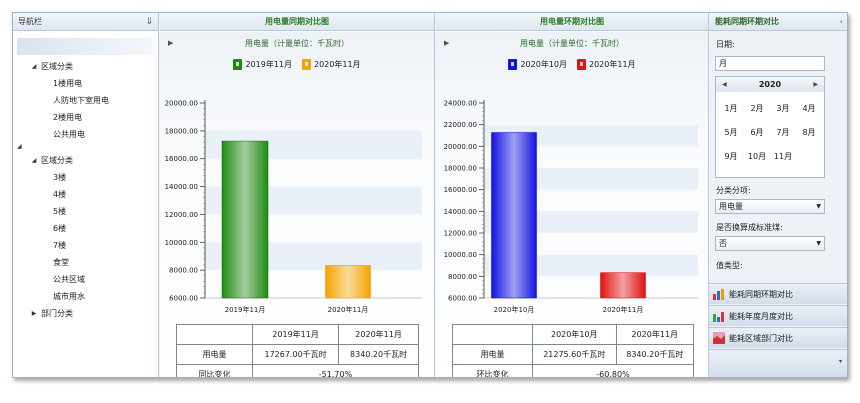 The image size is (860, 403). I want to click on nav-yoy-mom-compare: 能耗同期环期对比, so click(778, 293).